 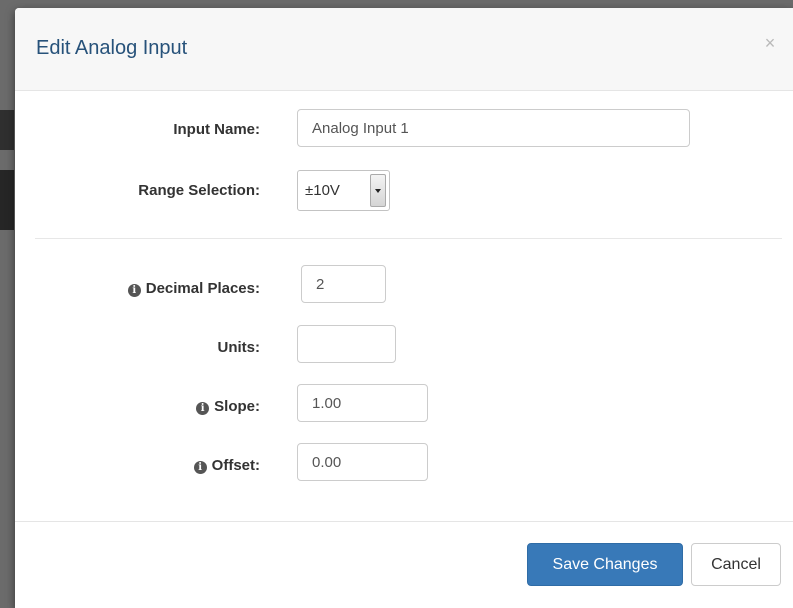 What do you see at coordinates (137, 465) in the screenshot?
I see `offset-label: i Offset:` at bounding box center [137, 465].